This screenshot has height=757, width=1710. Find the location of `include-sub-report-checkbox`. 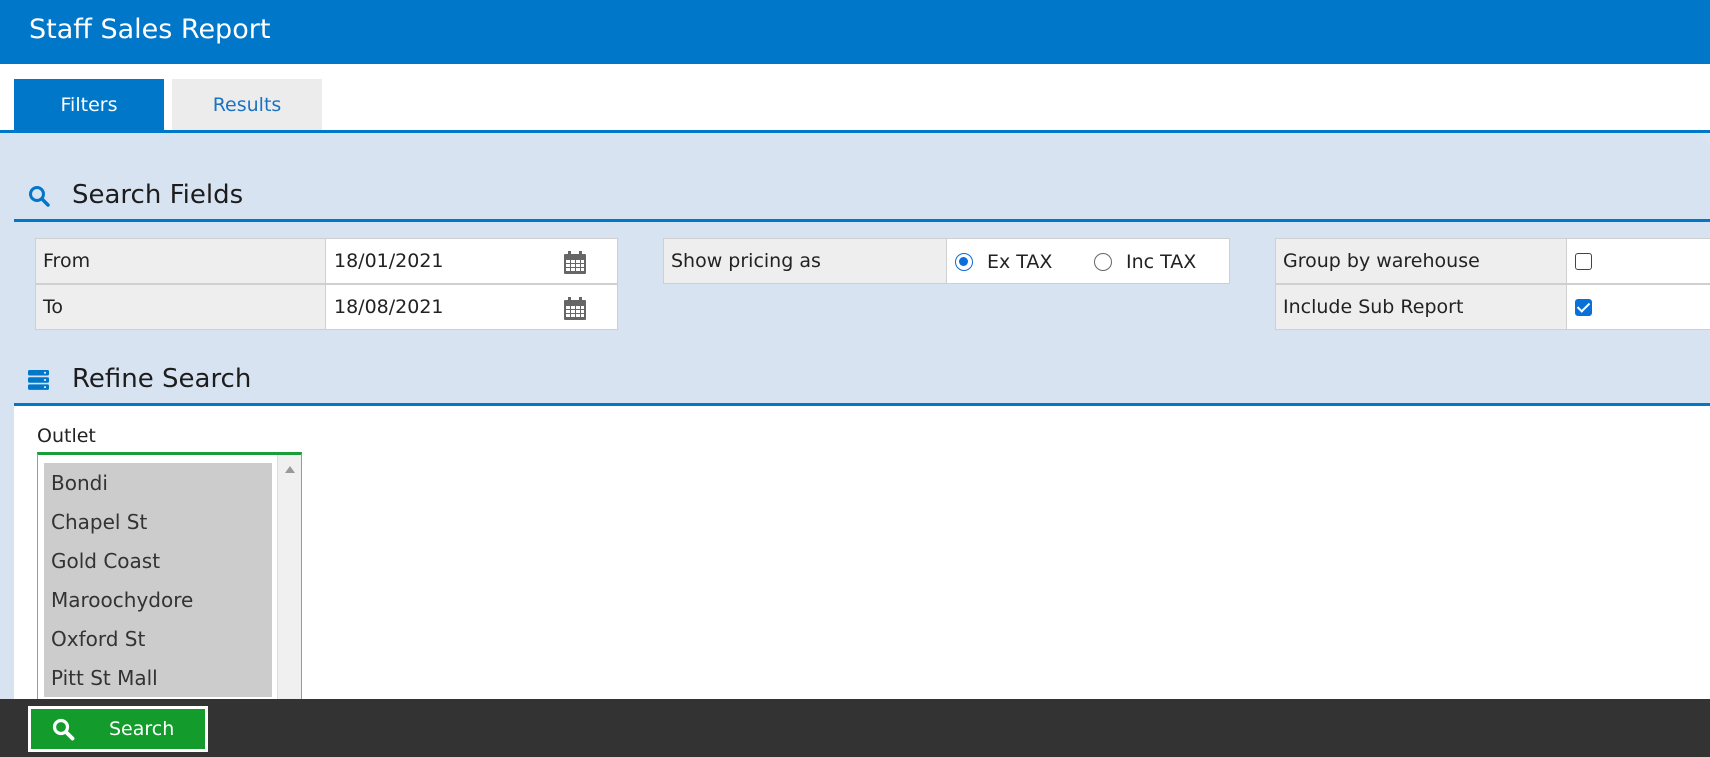

include-sub-report-checkbox is located at coordinates (1583, 307).